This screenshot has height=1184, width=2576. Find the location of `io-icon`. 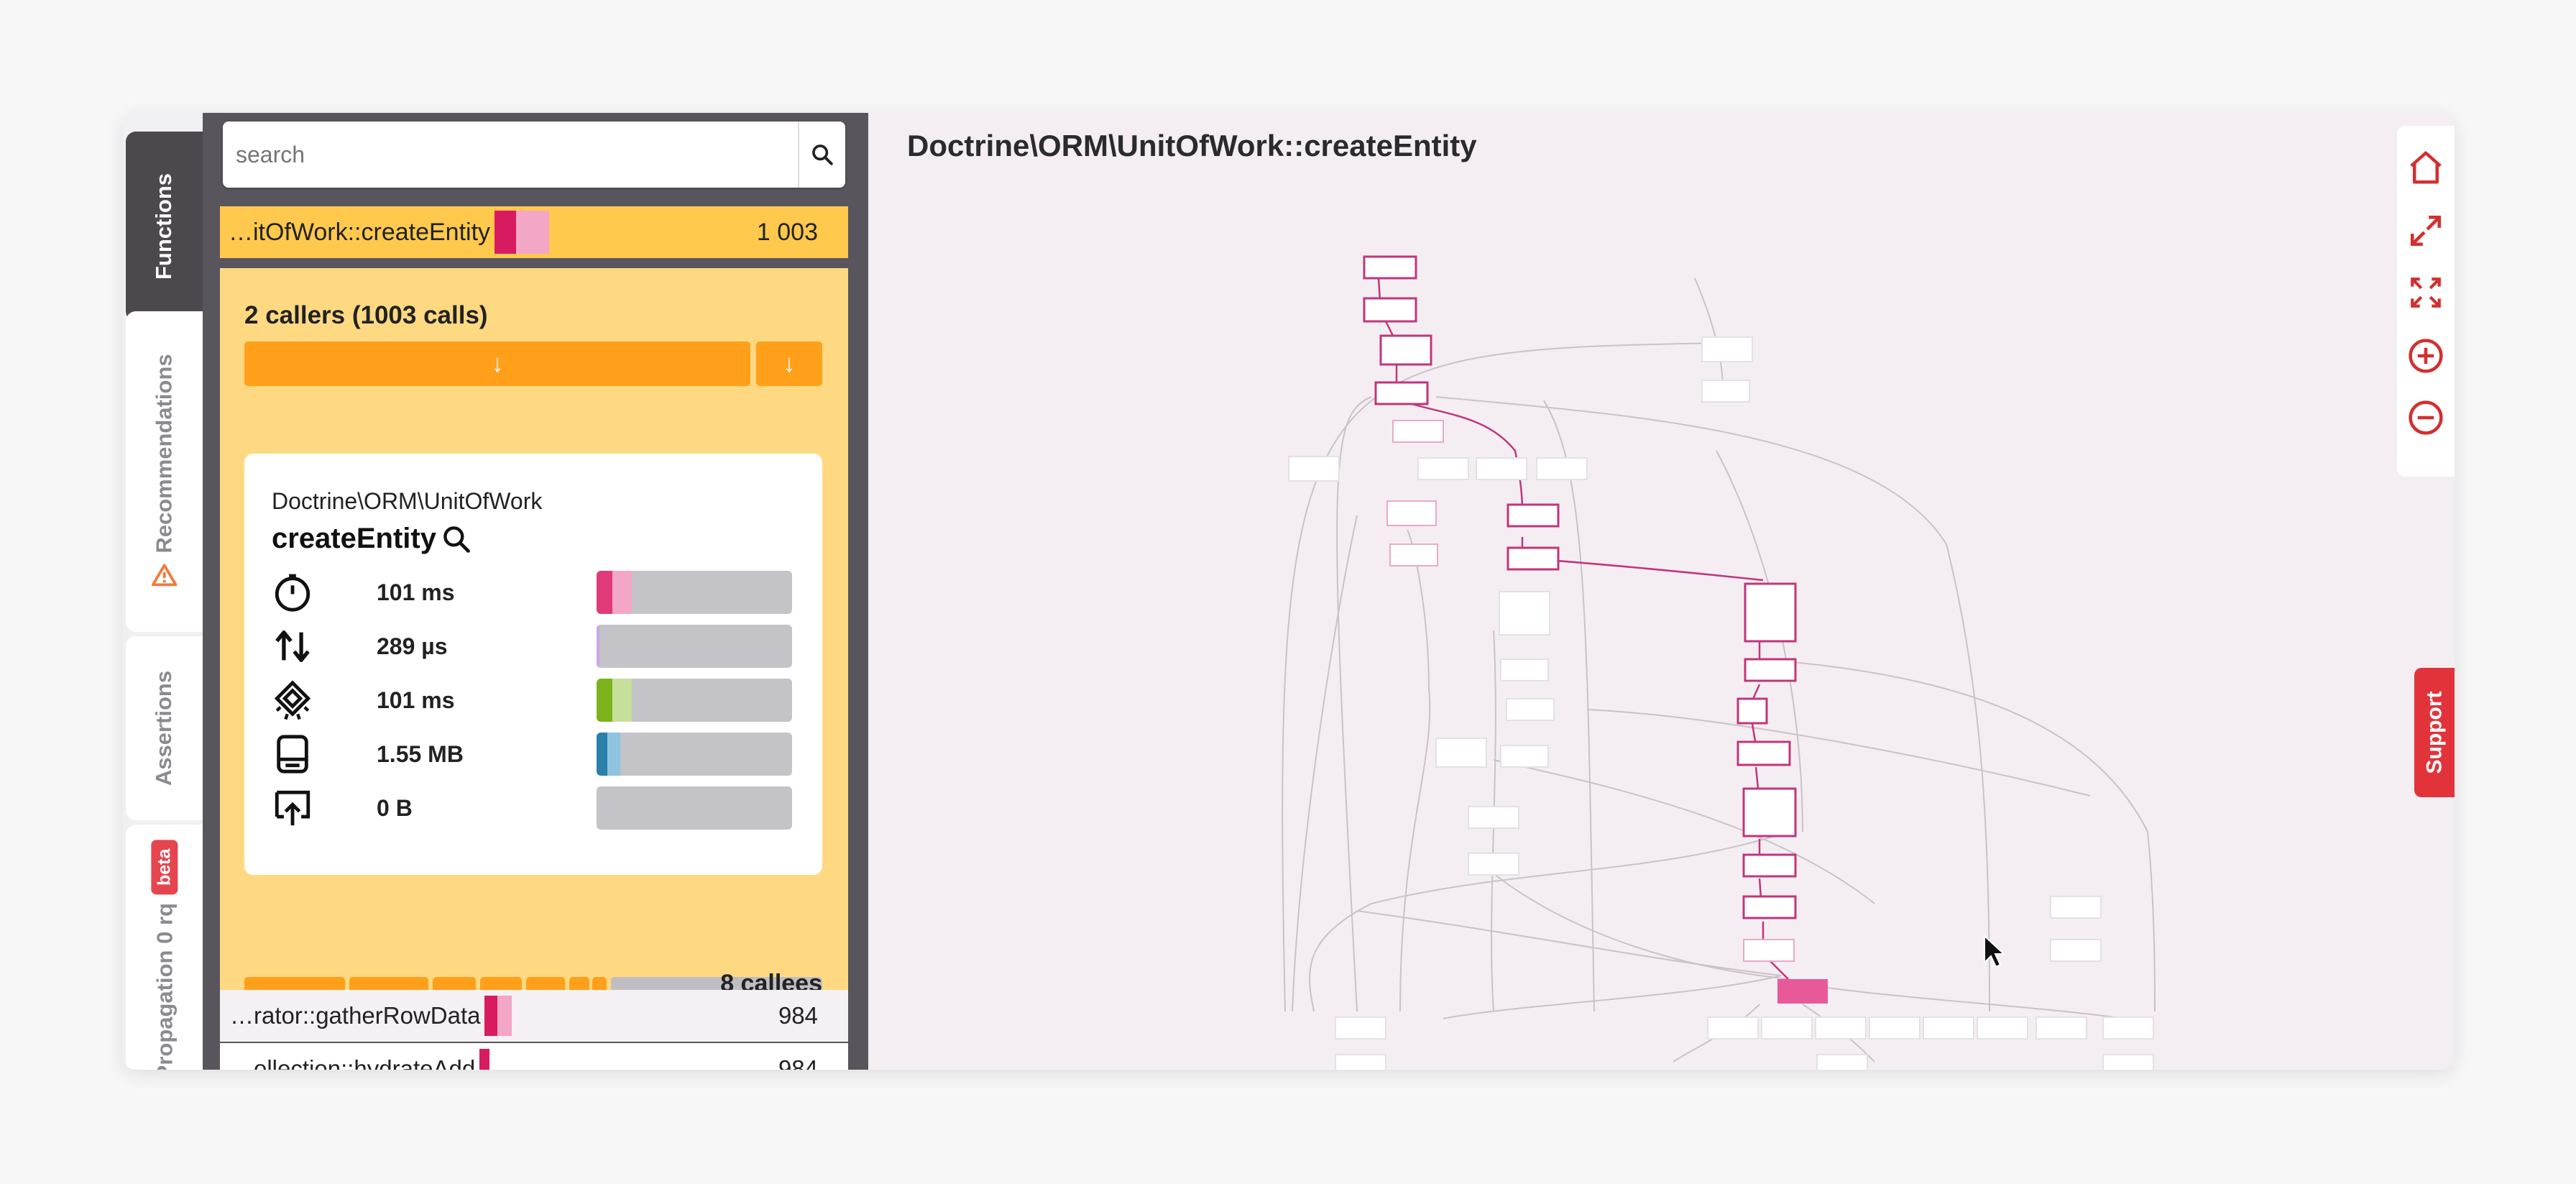

io-icon is located at coordinates (292, 646).